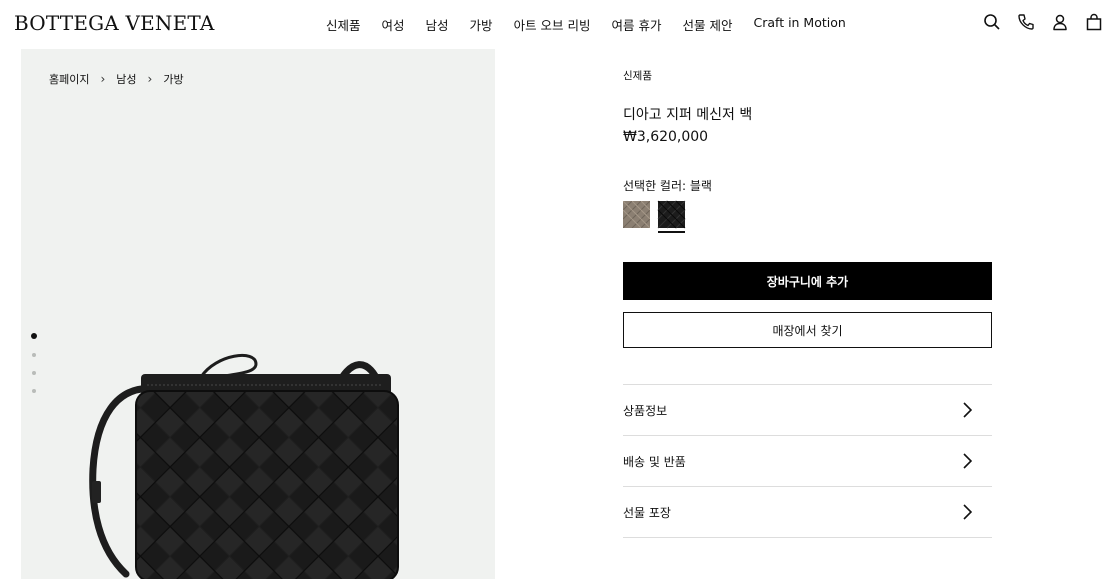 The height and width of the screenshot is (579, 1110). I want to click on nav-item-summer: 여름 휴가, so click(637, 24).